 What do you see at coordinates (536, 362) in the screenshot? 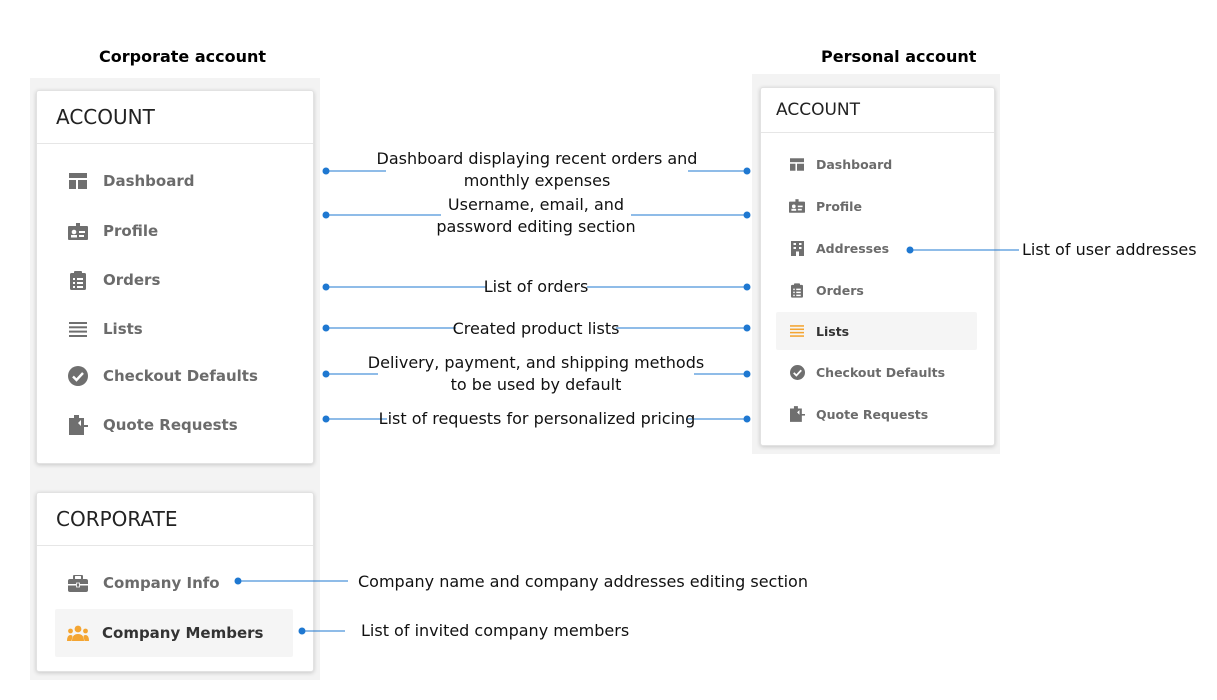
I see `annotation-line: Delivery, payment, and shipping methods` at bounding box center [536, 362].